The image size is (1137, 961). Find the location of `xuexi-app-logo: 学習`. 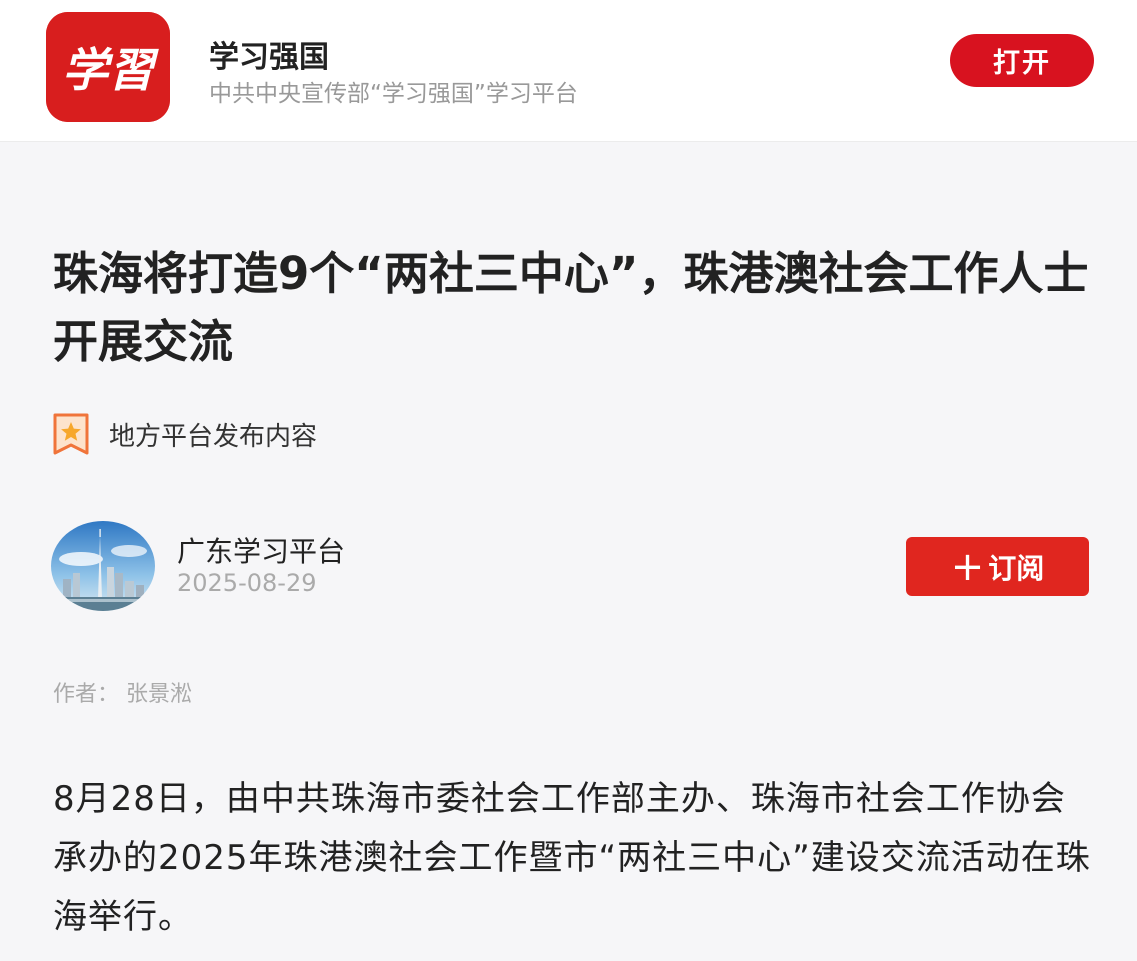

xuexi-app-logo: 学習 is located at coordinates (108, 67).